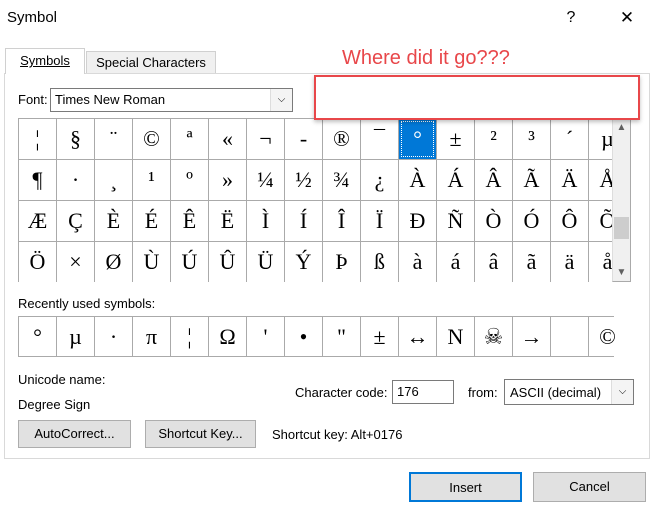 The image size is (660, 512). What do you see at coordinates (341, 392) in the screenshot?
I see `character-code-label: Character code:` at bounding box center [341, 392].